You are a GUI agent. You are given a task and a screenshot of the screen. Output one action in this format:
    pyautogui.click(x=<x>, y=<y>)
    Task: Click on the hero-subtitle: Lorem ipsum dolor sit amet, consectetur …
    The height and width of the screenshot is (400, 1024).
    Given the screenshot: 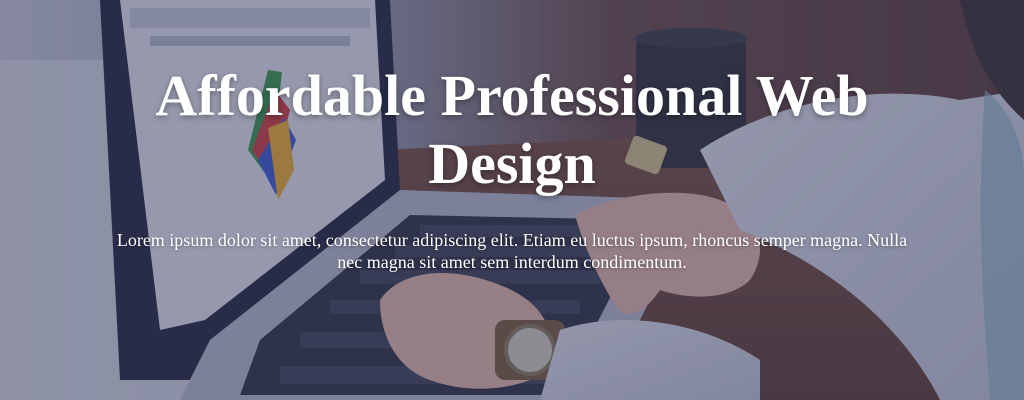 What is the action you would take?
    pyautogui.click(x=512, y=251)
    